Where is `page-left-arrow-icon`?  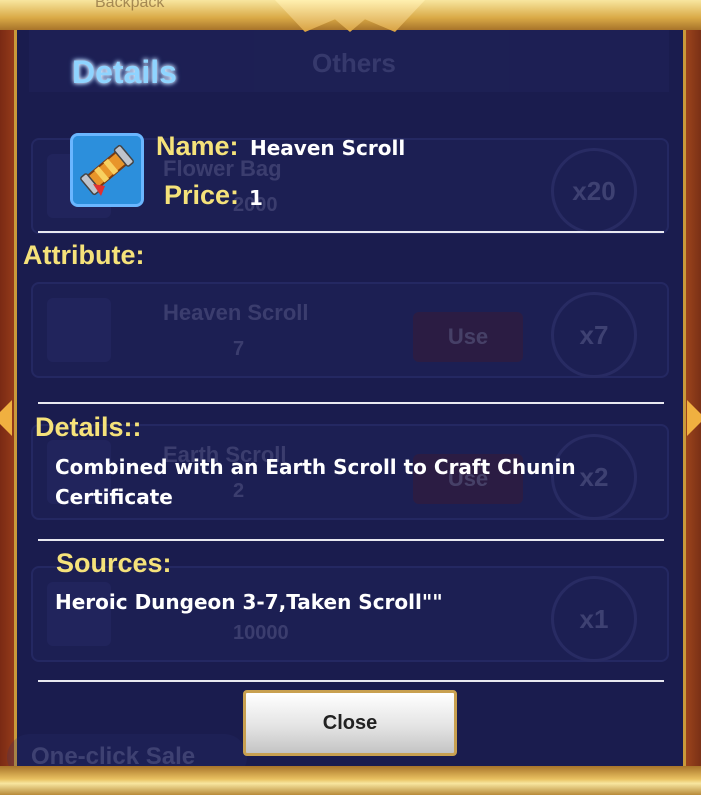
page-left-arrow-icon is located at coordinates (6, 418).